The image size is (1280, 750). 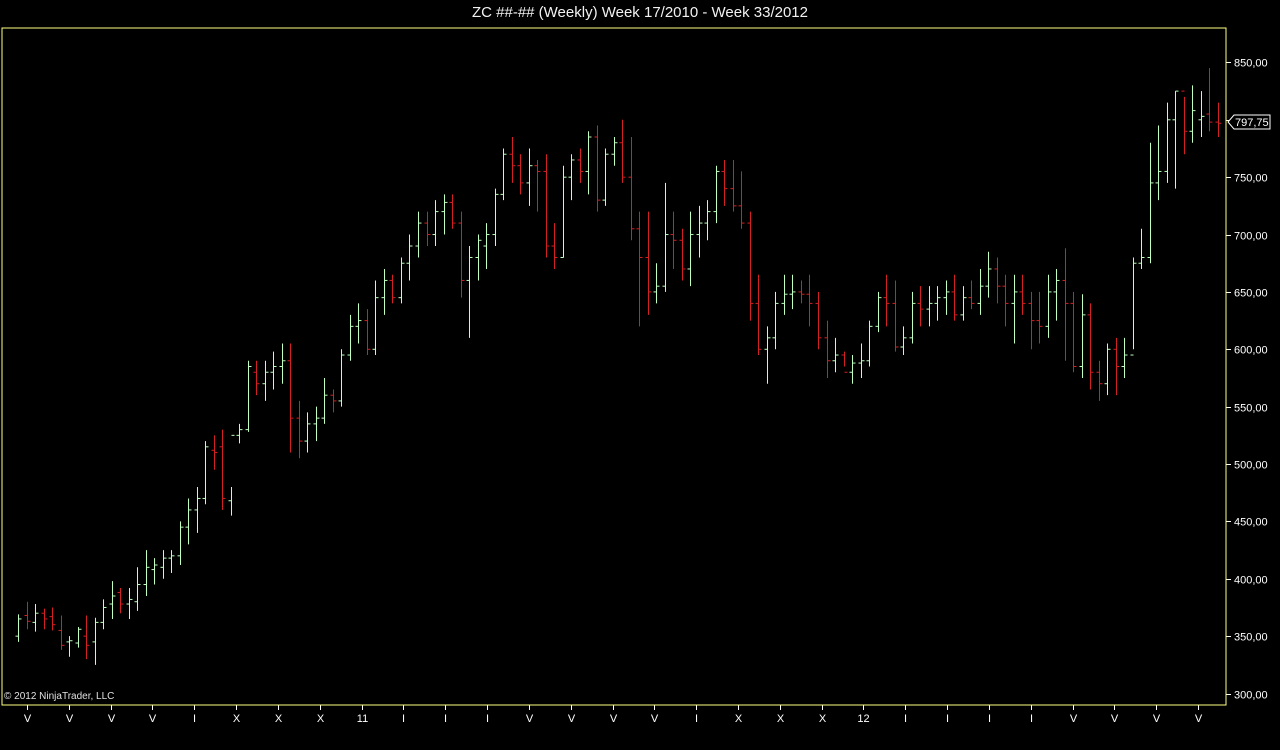 I want to click on y-tick-label: 700,00, so click(x=1251, y=237).